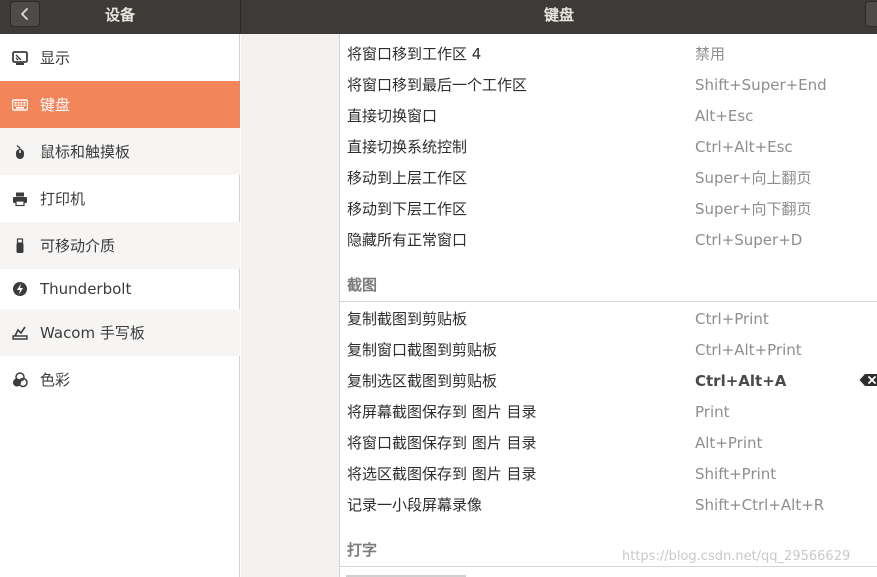 This screenshot has width=877, height=577. What do you see at coordinates (78, 246) in the screenshot?
I see `sidebar-item-label: 可移动介质` at bounding box center [78, 246].